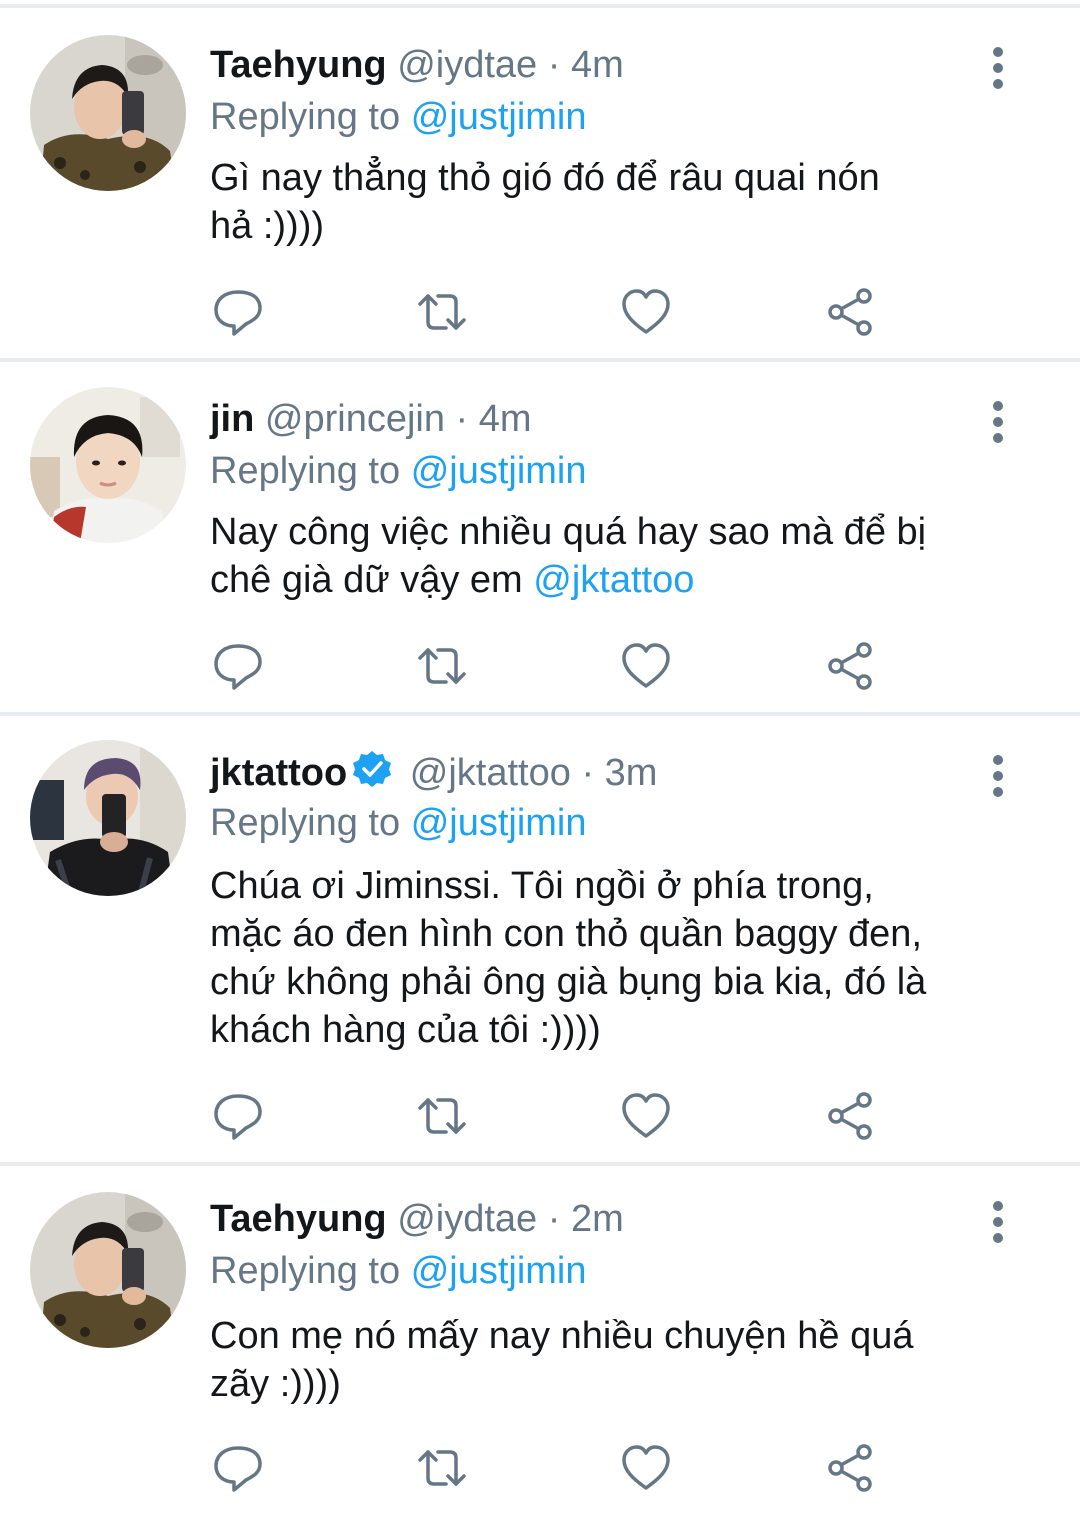  I want to click on tweet-header: jktattoo @jktattoo · 3m, so click(433, 773).